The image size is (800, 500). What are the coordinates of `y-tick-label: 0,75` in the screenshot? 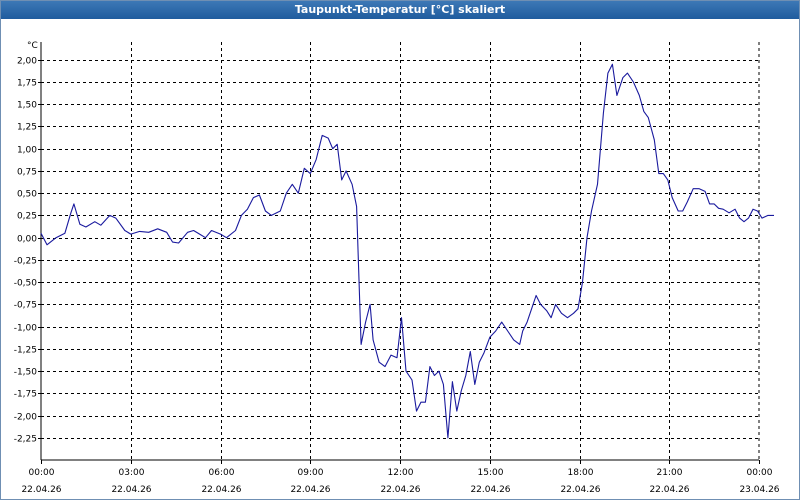 It's located at (27, 173).